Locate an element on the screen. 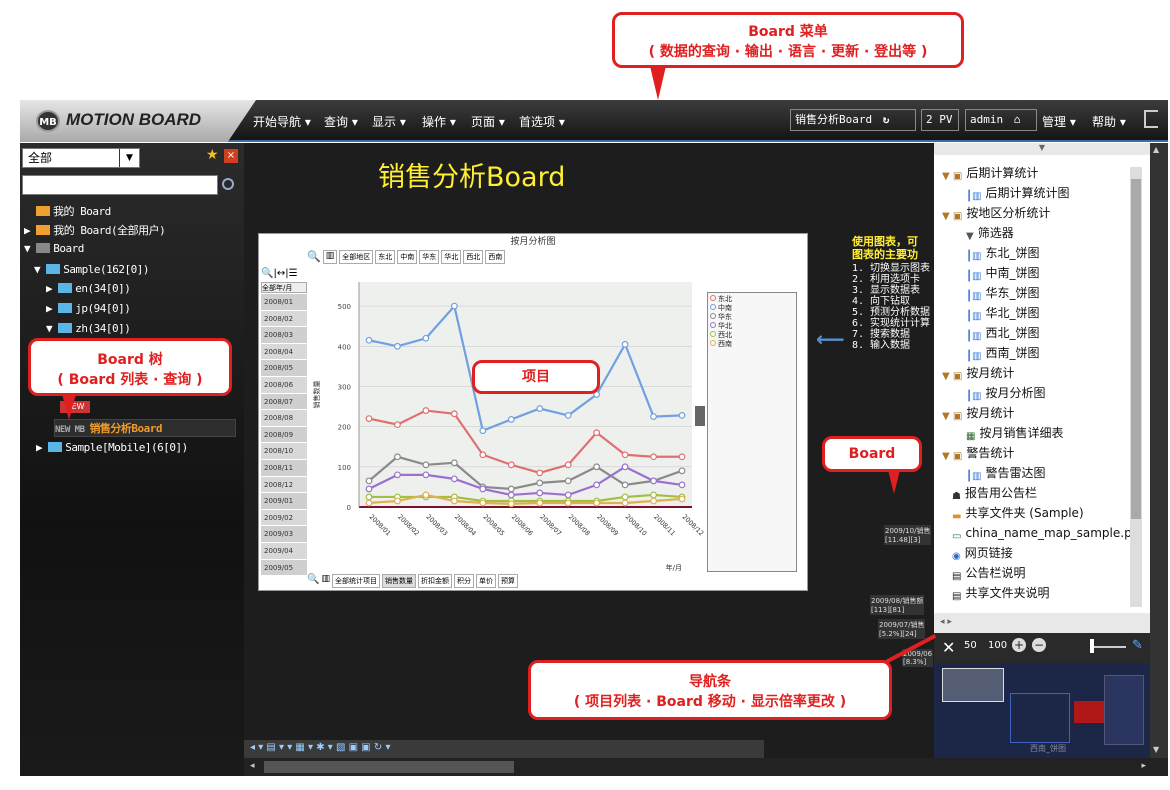 The height and width of the screenshot is (790, 1170). zoom-slider is located at coordinates (1108, 647).